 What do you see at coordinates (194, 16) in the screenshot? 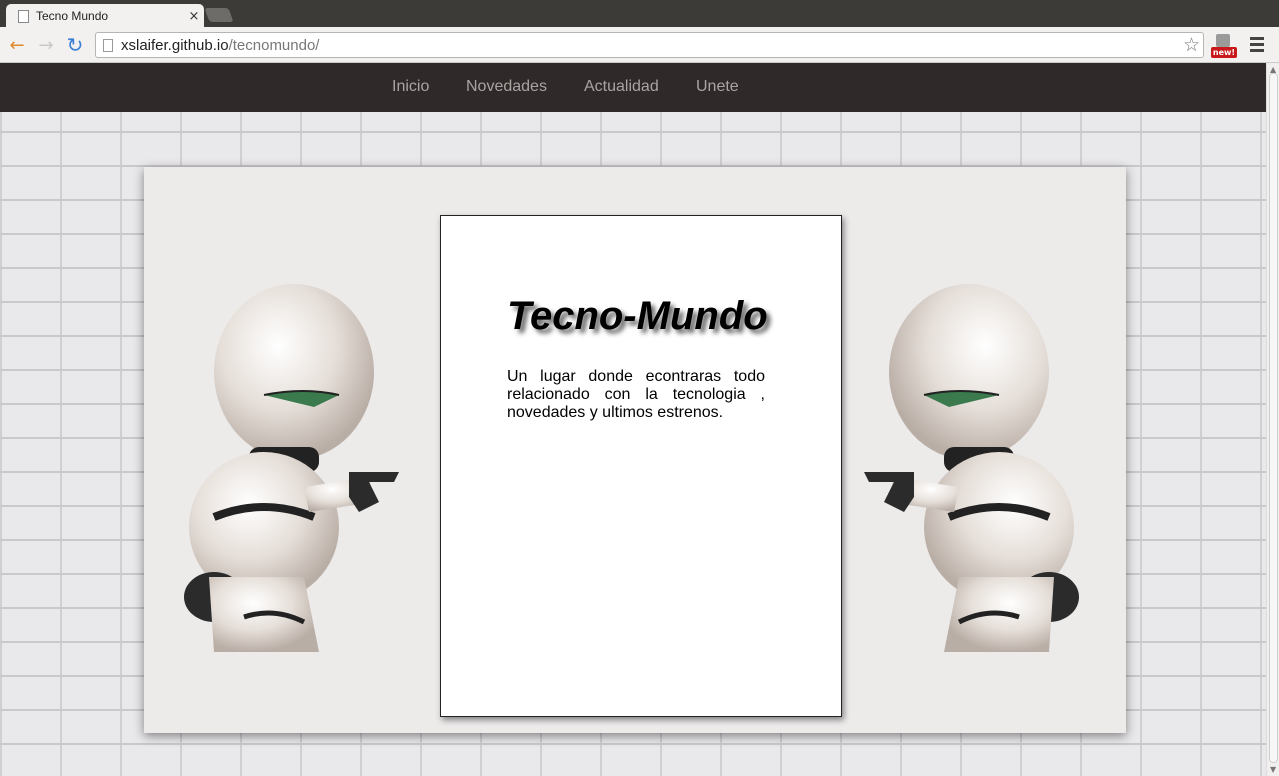
I see `tab-close-icon: ×` at bounding box center [194, 16].